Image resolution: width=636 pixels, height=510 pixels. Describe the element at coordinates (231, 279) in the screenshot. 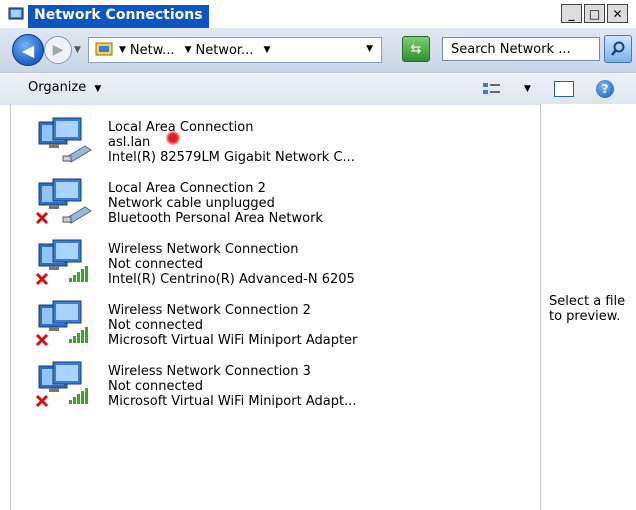

I see `connection-device: Intel(R) Centrino(R) Advanced-N 6205` at that location.